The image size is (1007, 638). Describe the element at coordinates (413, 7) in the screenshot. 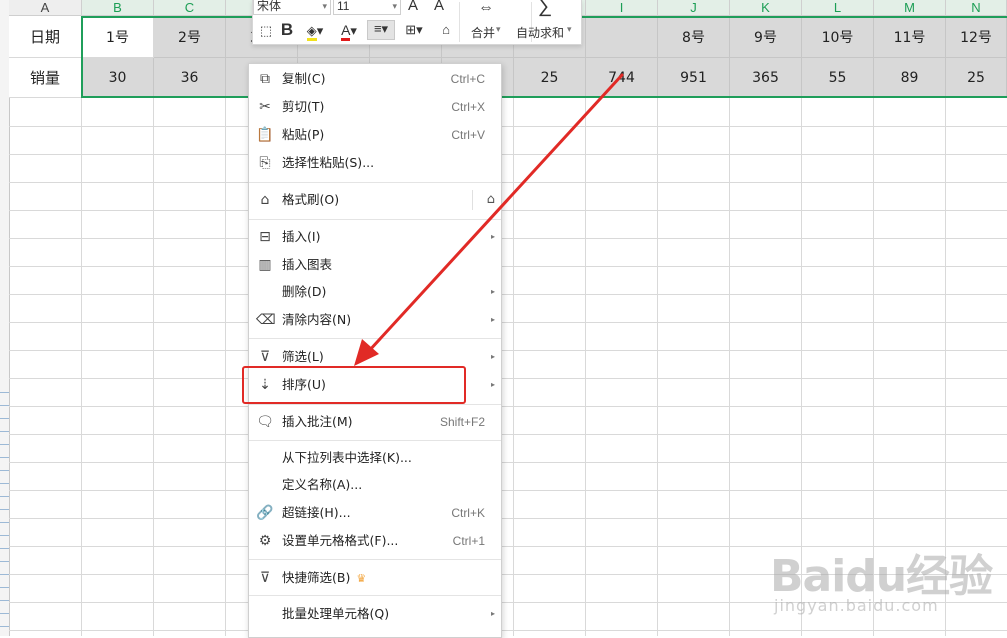

I see `increase-font-button: A` at that location.